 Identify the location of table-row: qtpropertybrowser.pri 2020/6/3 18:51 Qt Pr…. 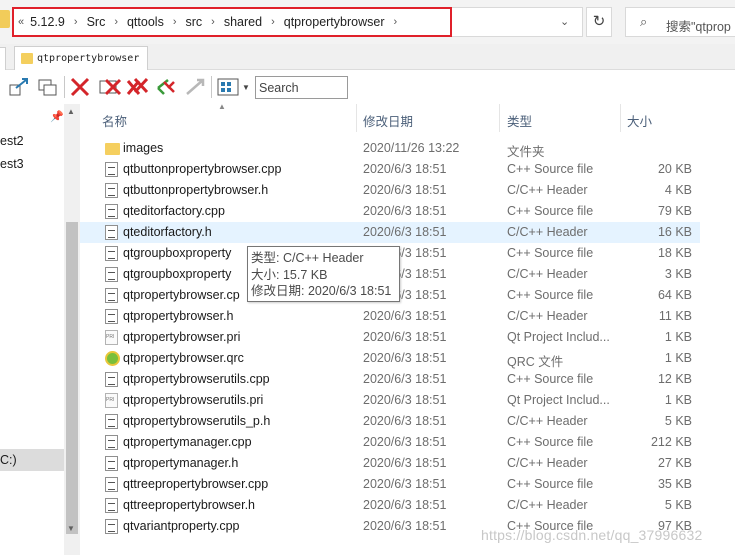
(390, 337).